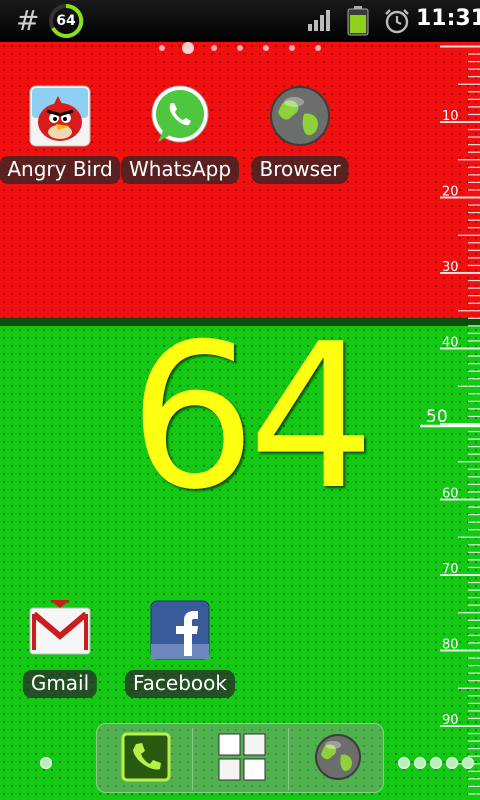 The width and height of the screenshot is (480, 800). I want to click on battery-ring-widget-icon: 64, so click(66, 21).